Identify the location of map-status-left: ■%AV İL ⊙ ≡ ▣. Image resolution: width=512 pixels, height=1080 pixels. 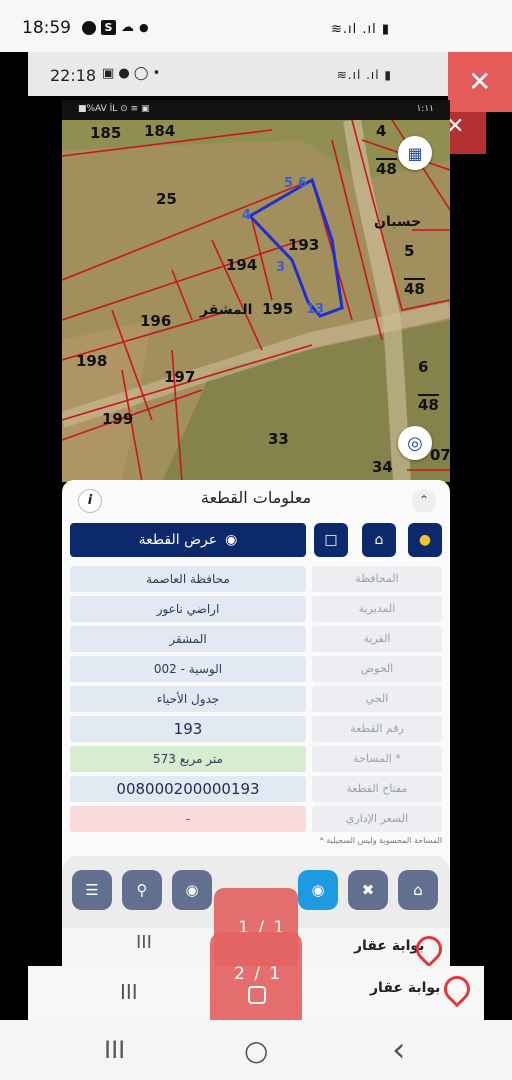
(114, 109).